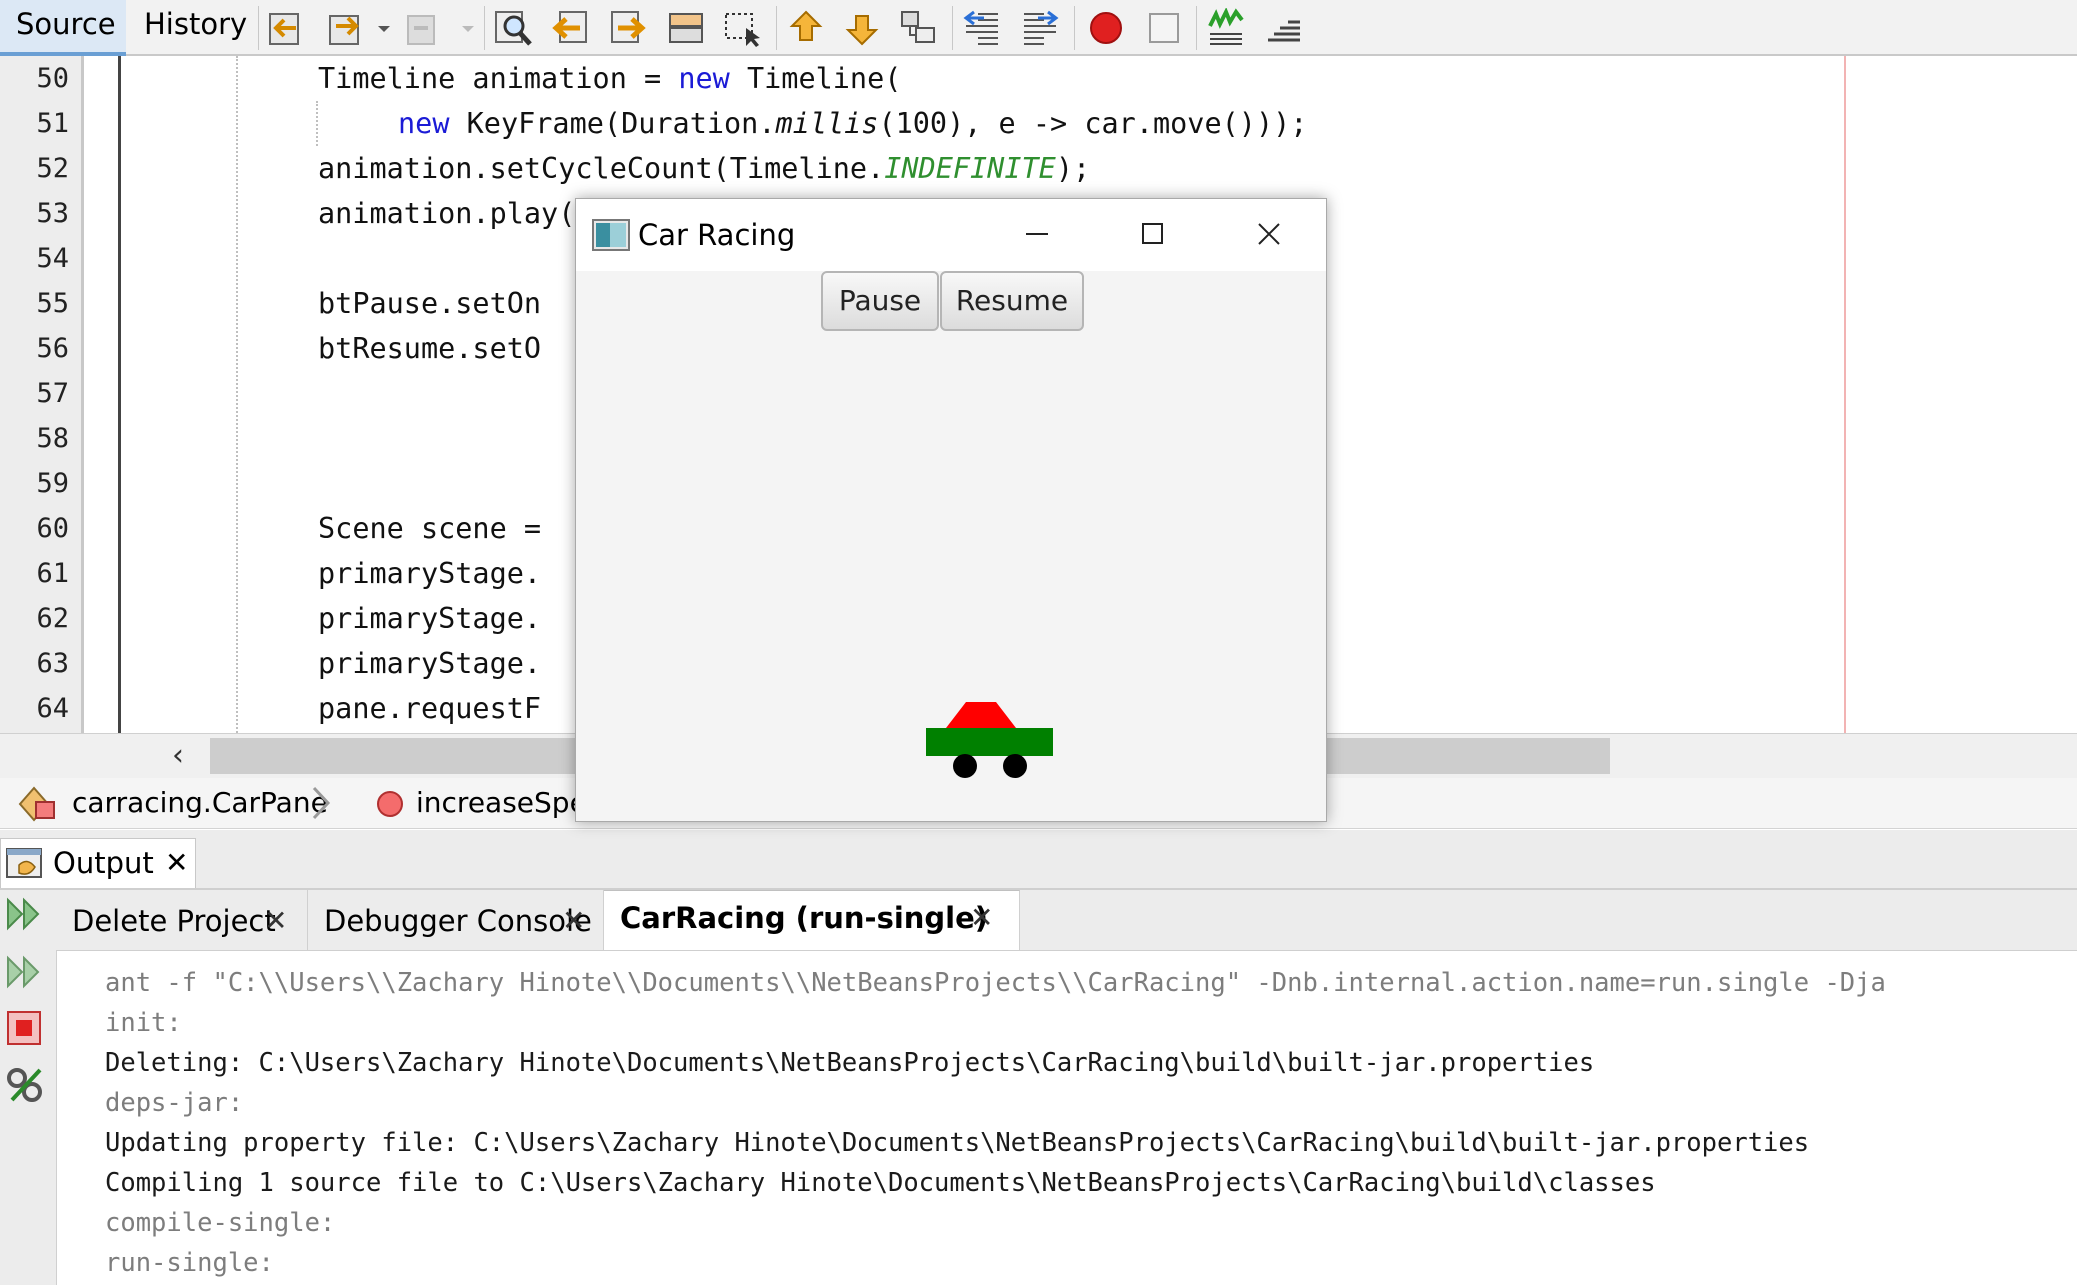  What do you see at coordinates (52, 123) in the screenshot?
I see `line-number: 51` at bounding box center [52, 123].